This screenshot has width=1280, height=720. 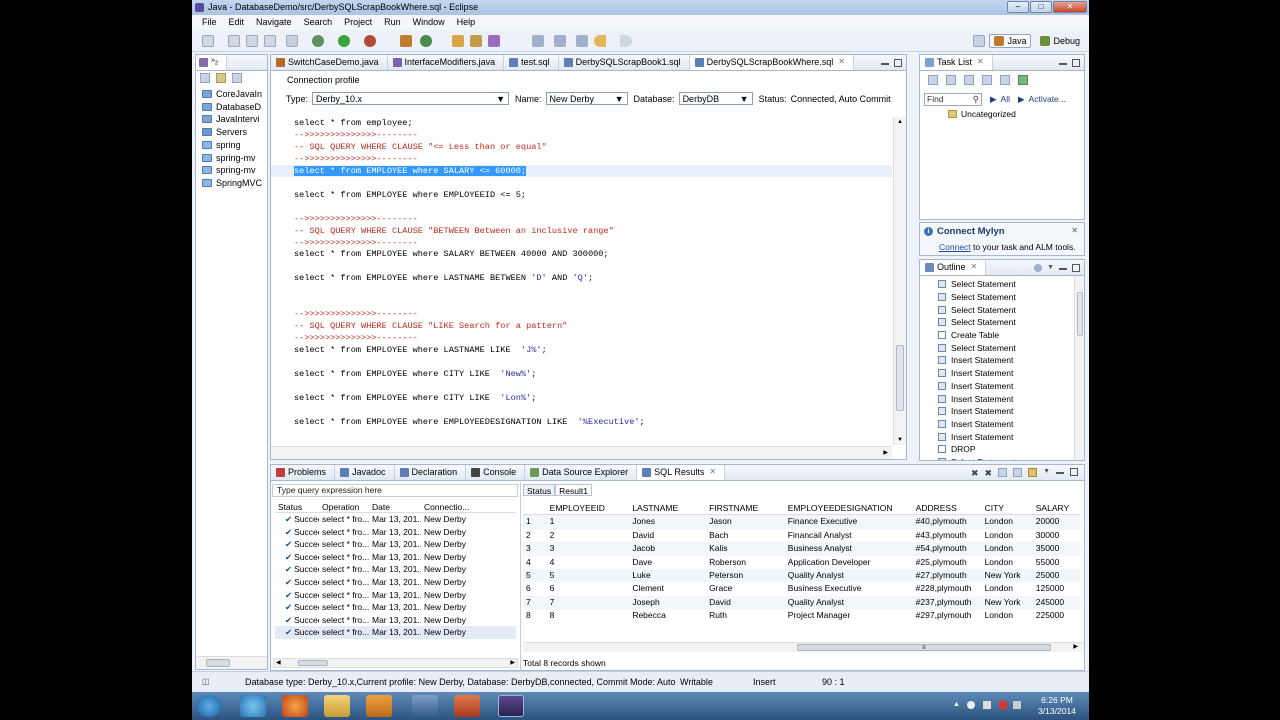 I want to click on maximize-view-icon, so click(x=898, y=62).